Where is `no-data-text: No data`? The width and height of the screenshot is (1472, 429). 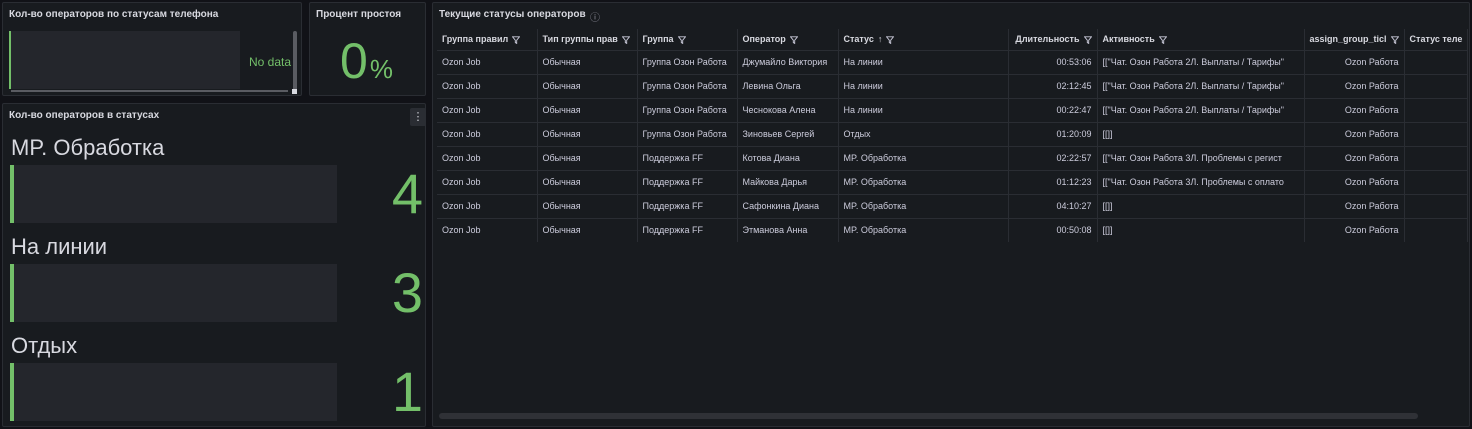 no-data-text: No data is located at coordinates (270, 62).